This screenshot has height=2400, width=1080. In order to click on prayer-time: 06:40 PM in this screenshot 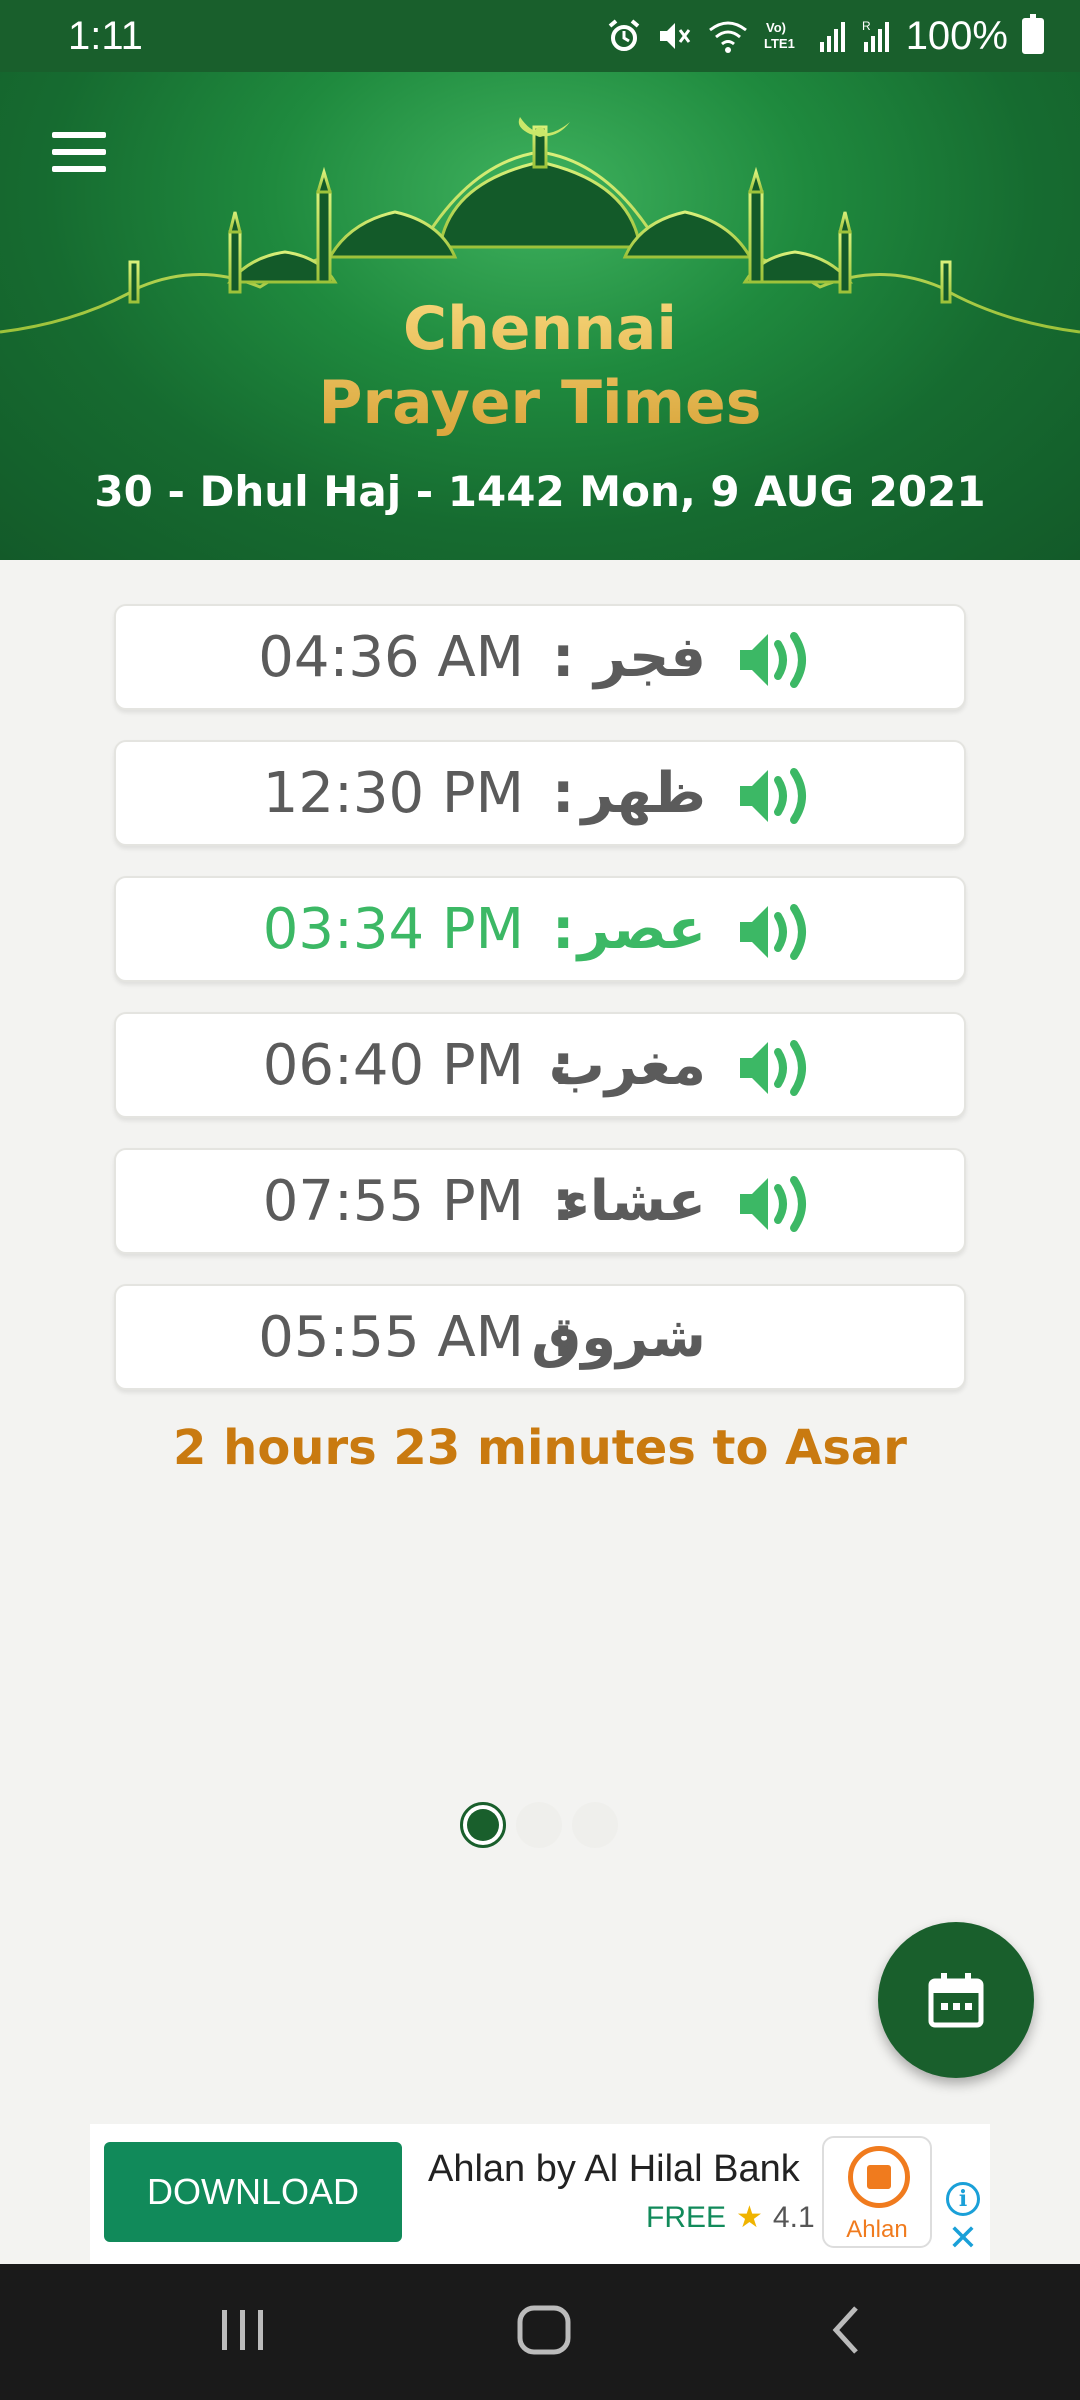, I will do `click(393, 1065)`.